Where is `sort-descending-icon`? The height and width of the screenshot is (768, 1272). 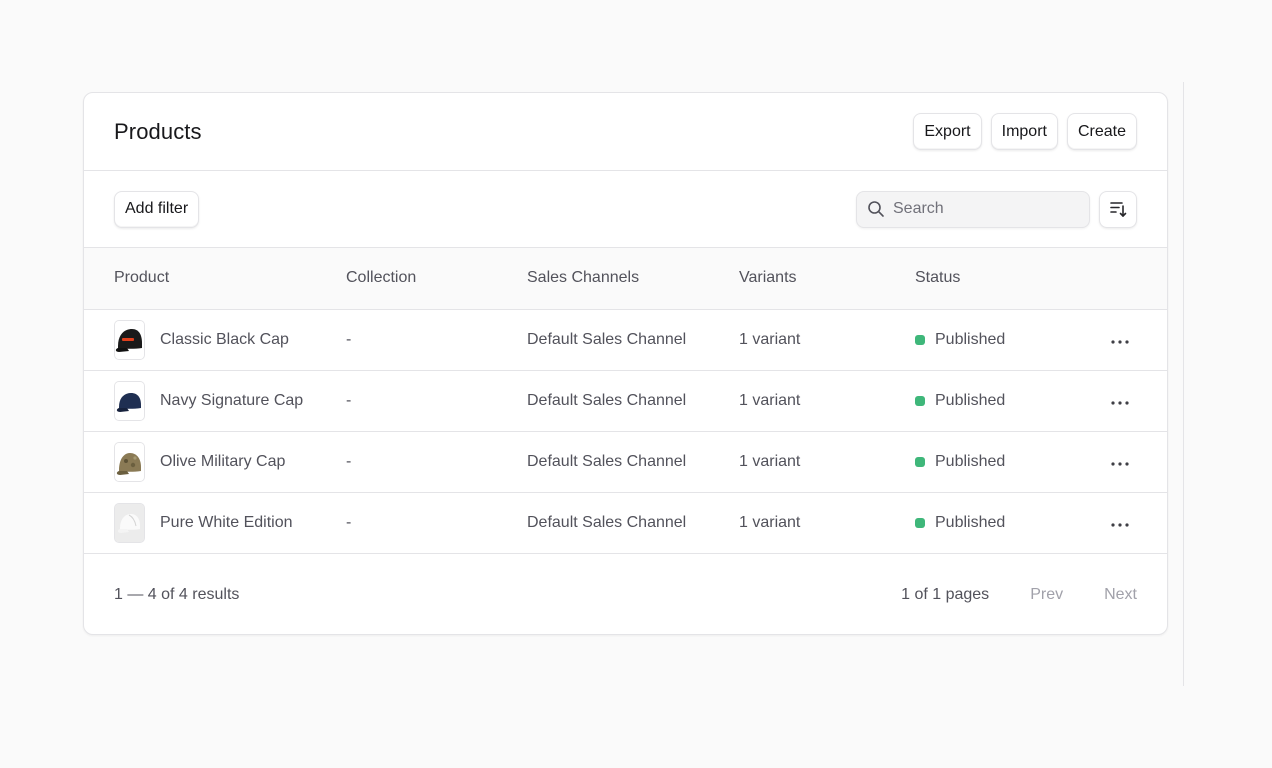
sort-descending-icon is located at coordinates (1118, 209).